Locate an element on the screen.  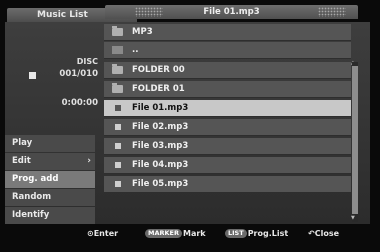
proglist-hint: LIST Prog.List is located at coordinates (256, 234).